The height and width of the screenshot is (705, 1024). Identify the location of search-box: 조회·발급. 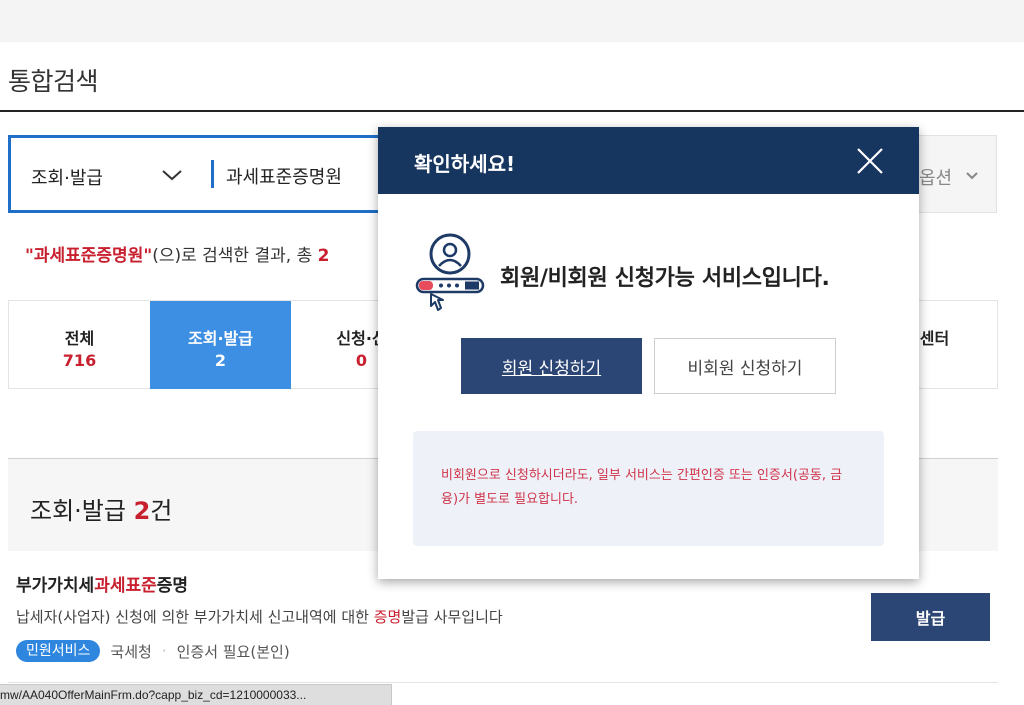
(208, 174).